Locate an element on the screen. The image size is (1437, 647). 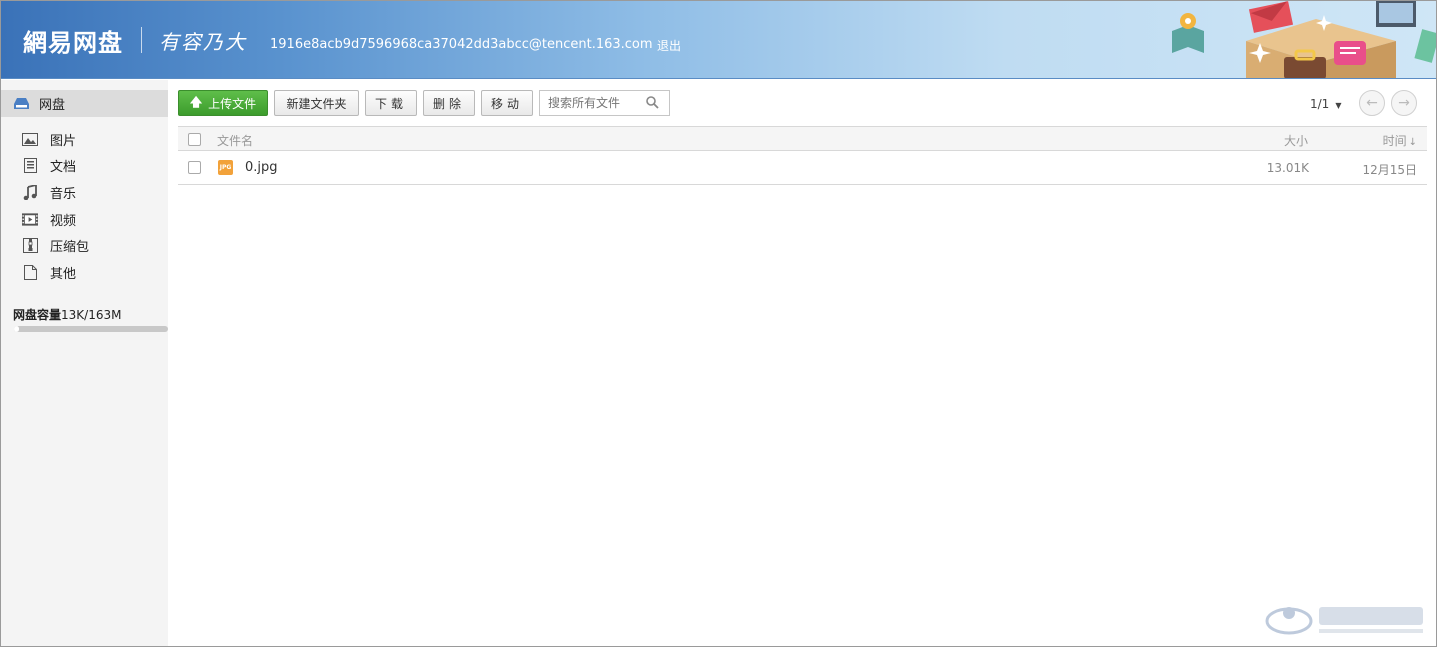
column-header-time: 时间 ↓ is located at coordinates (1400, 140).